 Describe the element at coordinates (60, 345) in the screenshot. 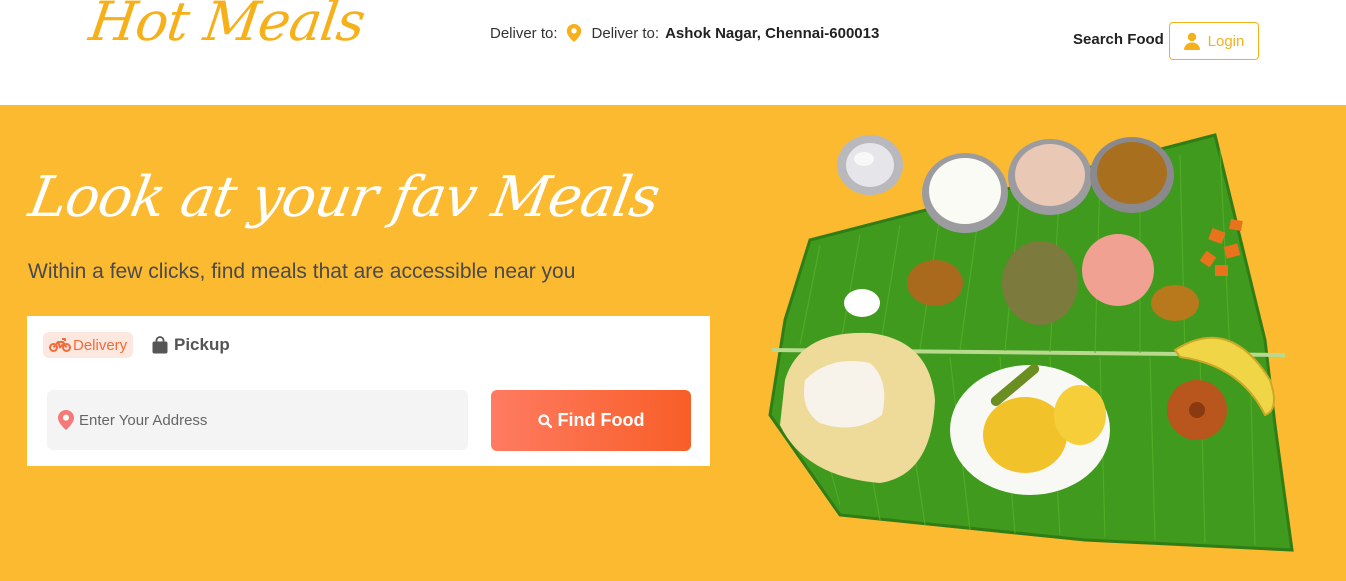

I see `motorbike-icon` at that location.